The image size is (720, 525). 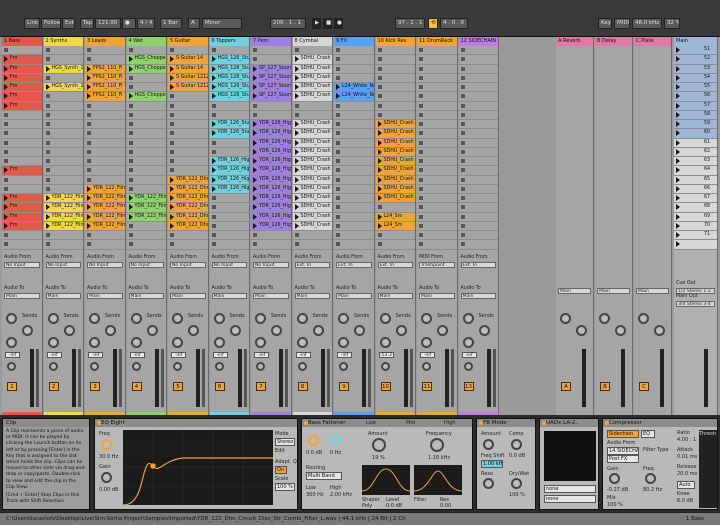 What do you see at coordinates (695, 51) in the screenshot?
I see `scene-launch: 51` at bounding box center [695, 51].